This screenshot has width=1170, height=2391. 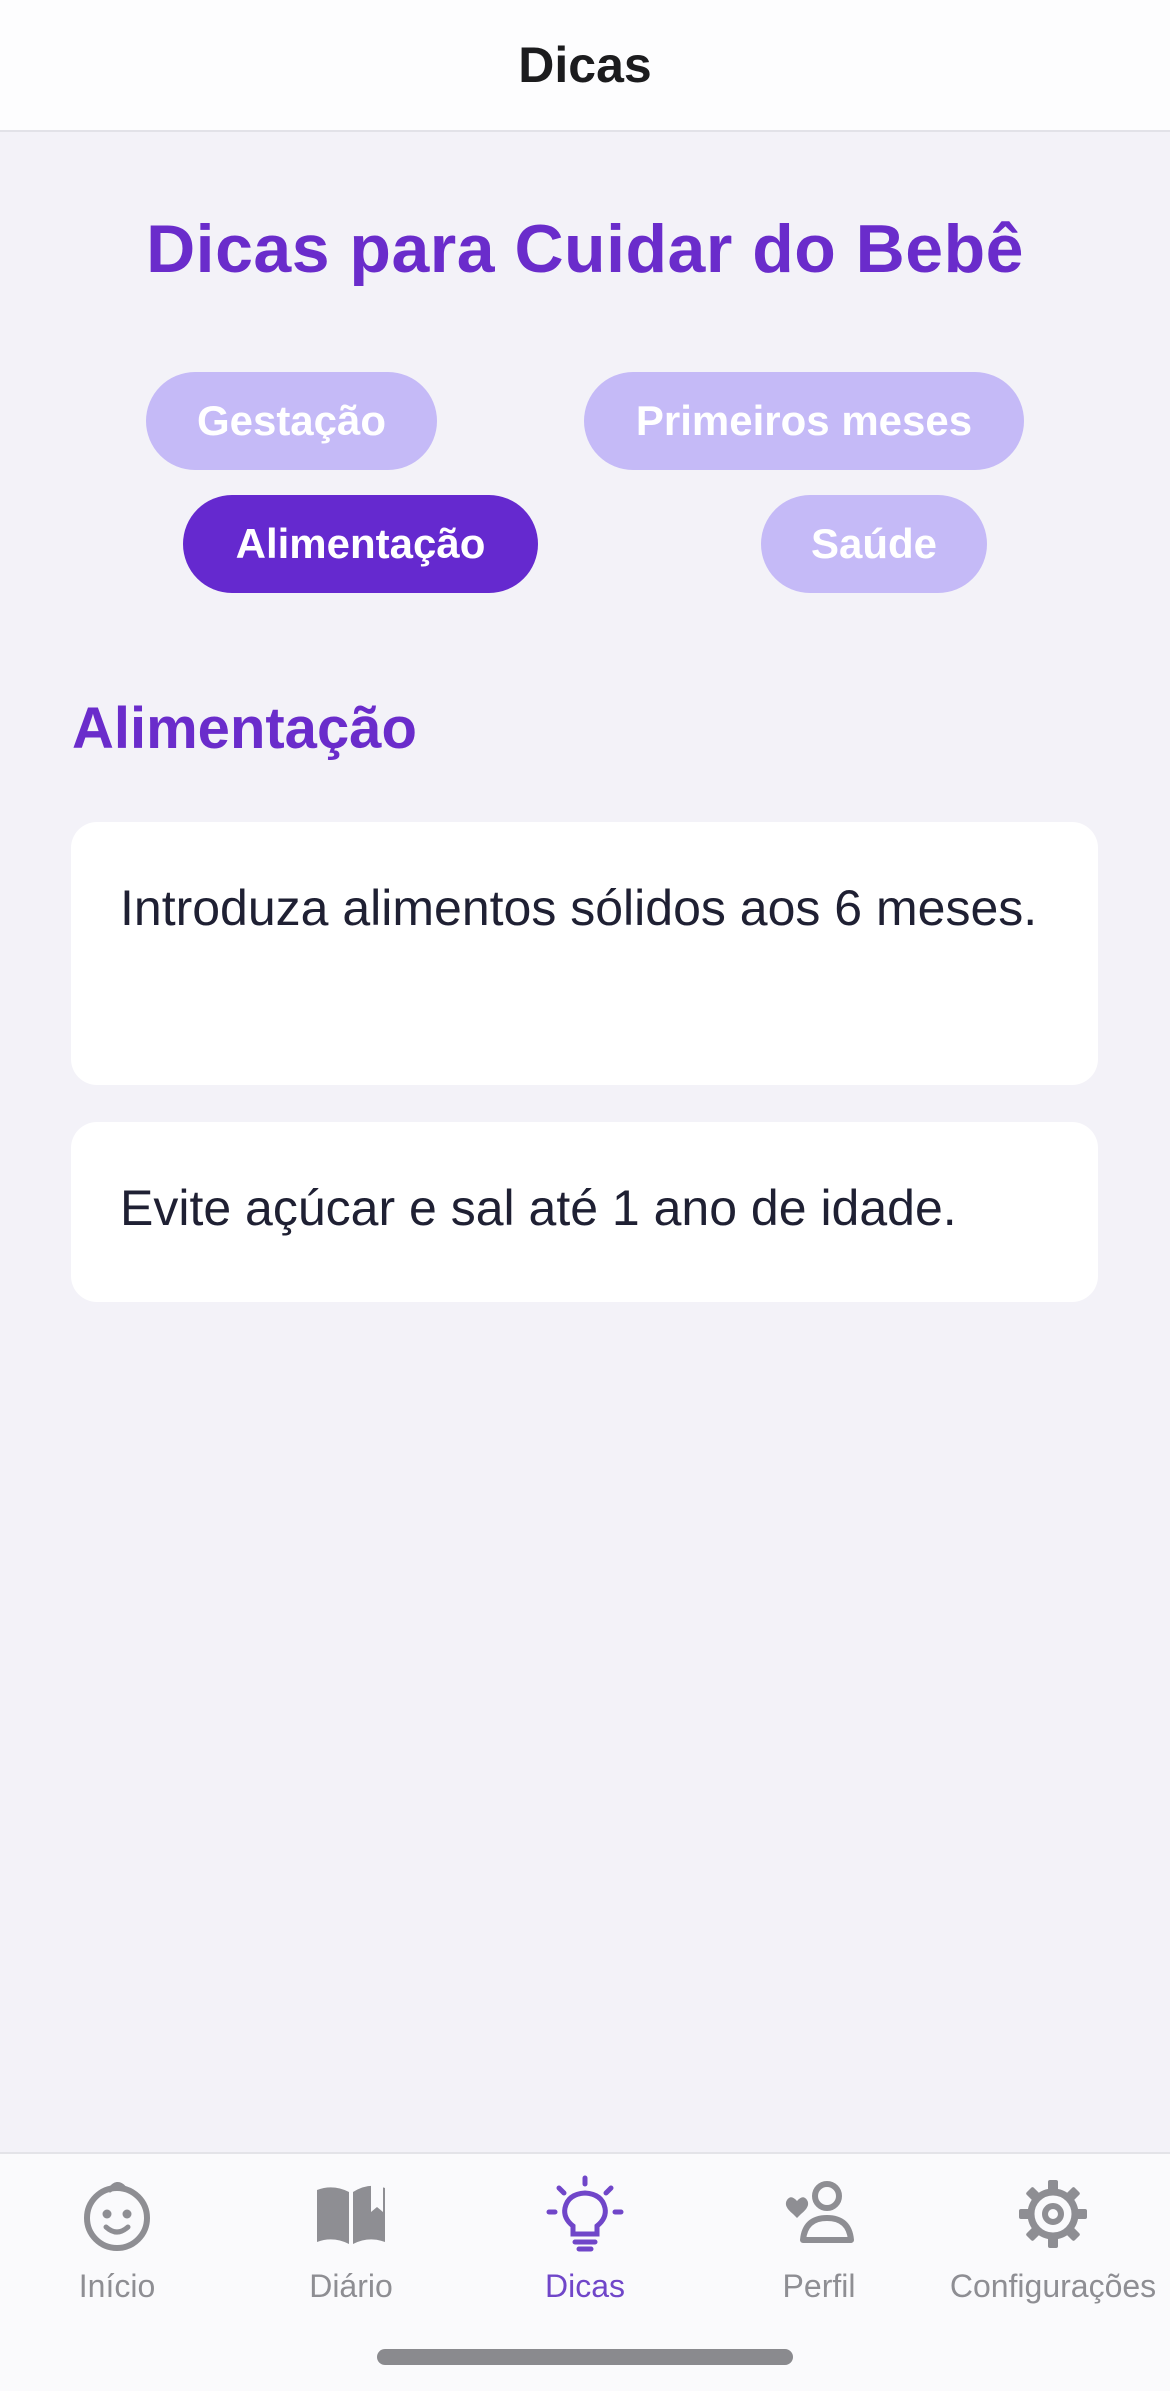 I want to click on book-icon, so click(x=351, y=2214).